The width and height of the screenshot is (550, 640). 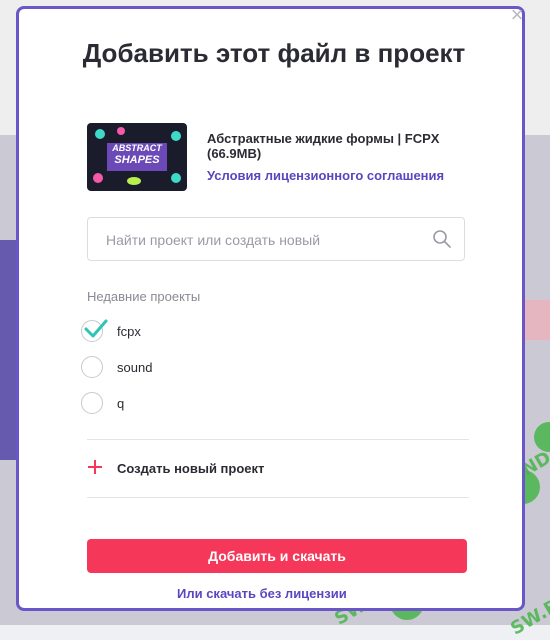 I want to click on close-icon: ×, so click(x=517, y=15).